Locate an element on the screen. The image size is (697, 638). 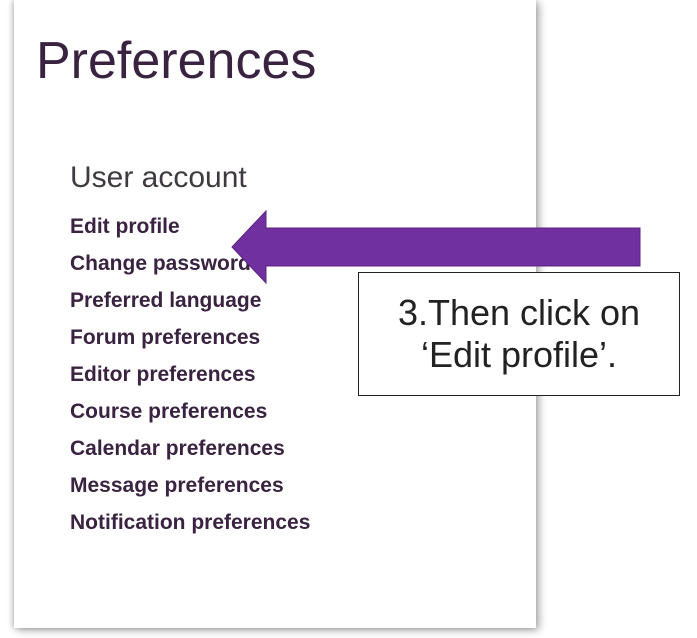
notification-preferences-link: Notification preferences is located at coordinates (190, 522).